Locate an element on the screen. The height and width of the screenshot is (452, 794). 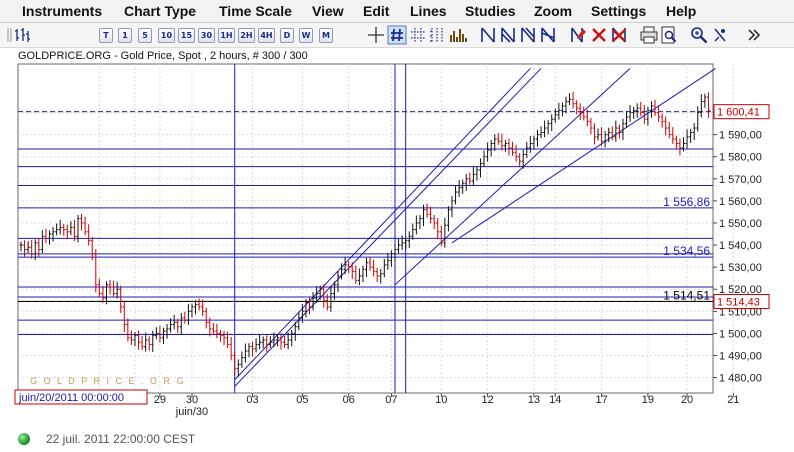
x-tick-label: 21 is located at coordinates (733, 400).